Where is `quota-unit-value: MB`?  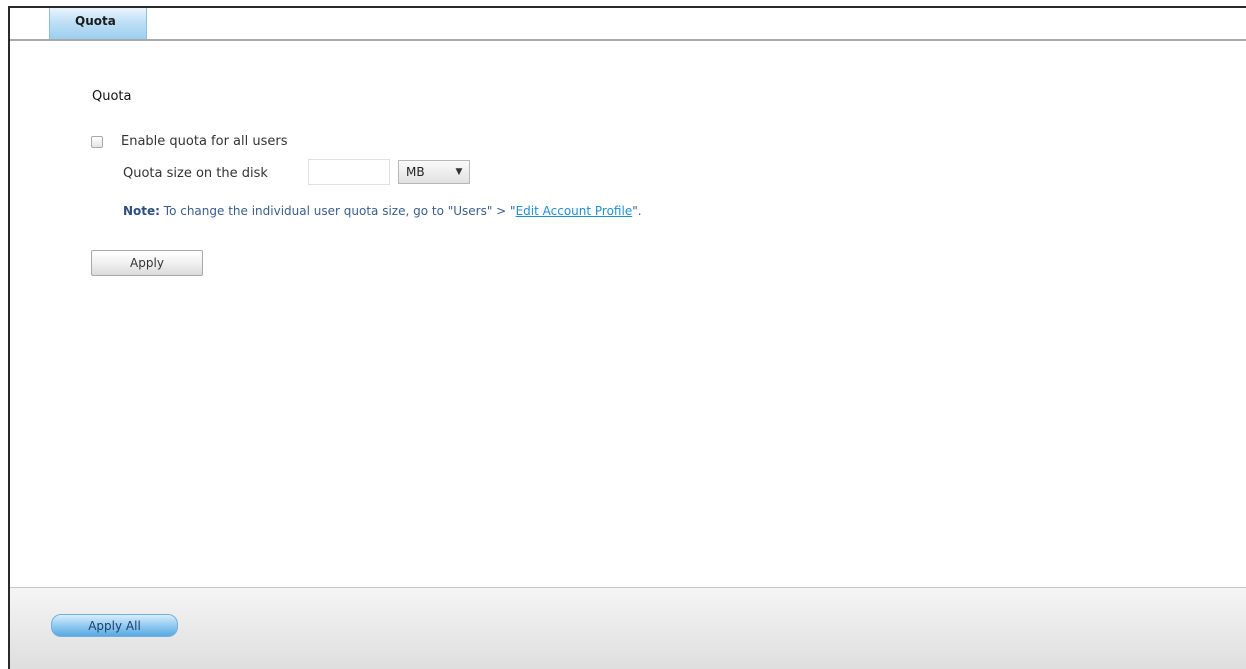
quota-unit-value: MB is located at coordinates (415, 172).